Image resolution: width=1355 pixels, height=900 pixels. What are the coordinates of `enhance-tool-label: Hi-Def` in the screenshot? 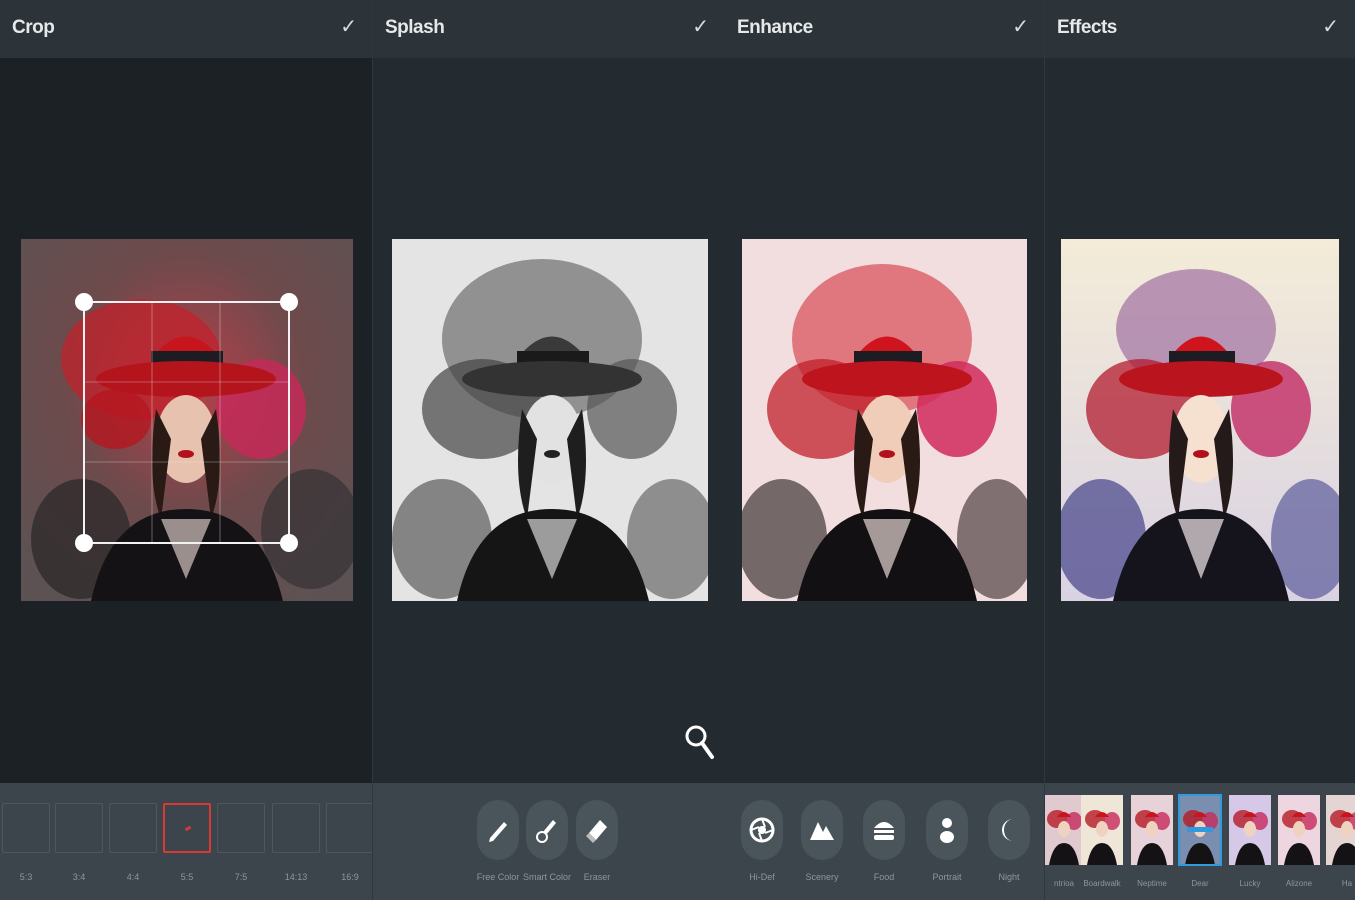 It's located at (762, 877).